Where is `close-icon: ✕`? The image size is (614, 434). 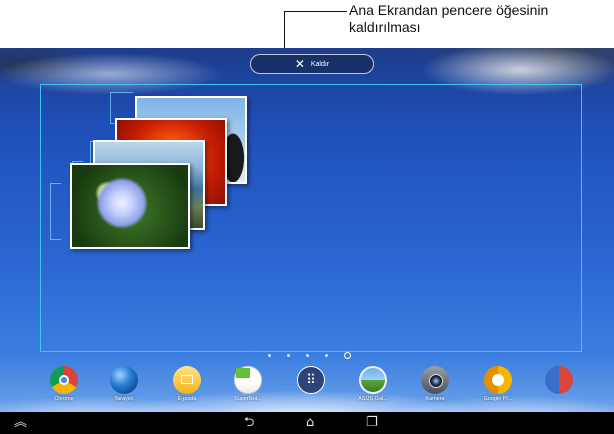 close-icon: ✕ is located at coordinates (299, 64).